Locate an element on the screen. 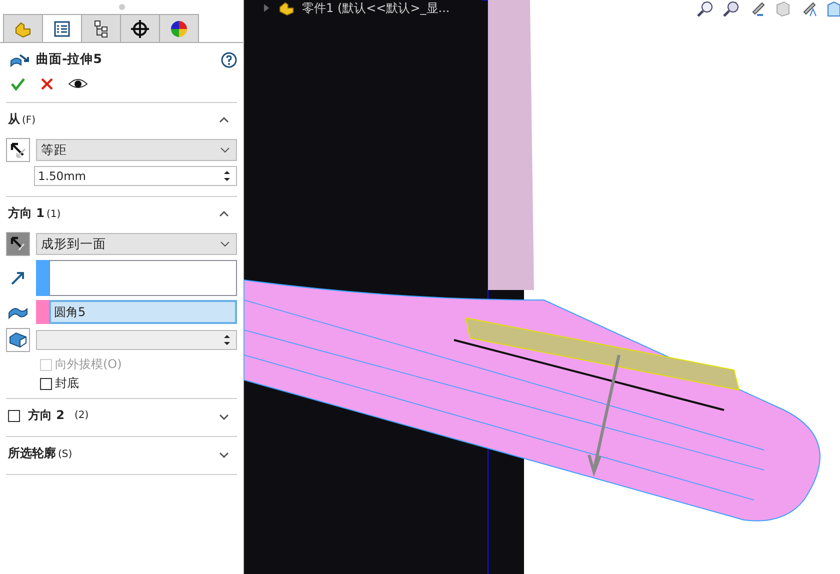 The image size is (840, 574). list-icon is located at coordinates (62, 28).